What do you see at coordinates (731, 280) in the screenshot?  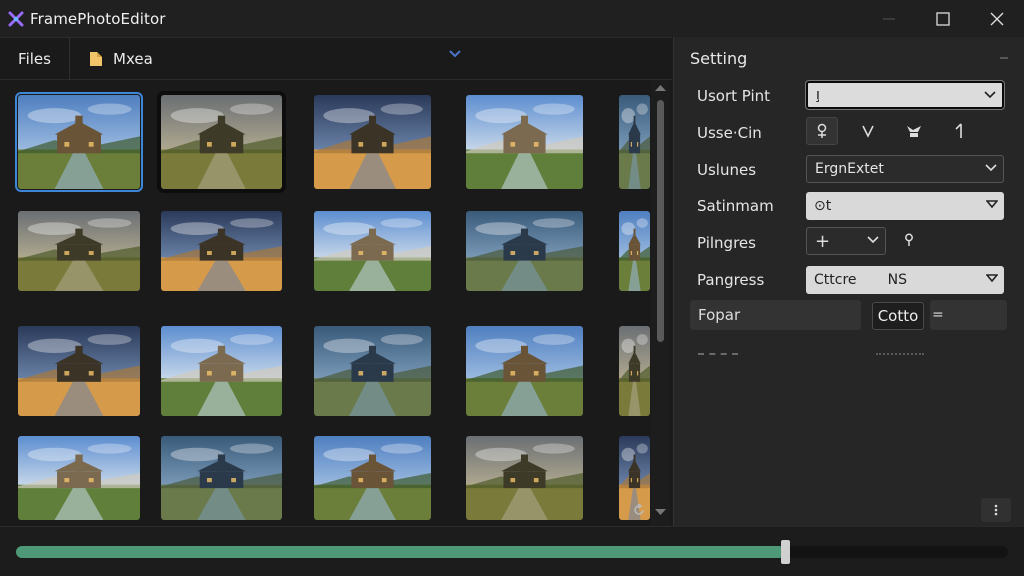 I see `setting-label-6: Pangress` at bounding box center [731, 280].